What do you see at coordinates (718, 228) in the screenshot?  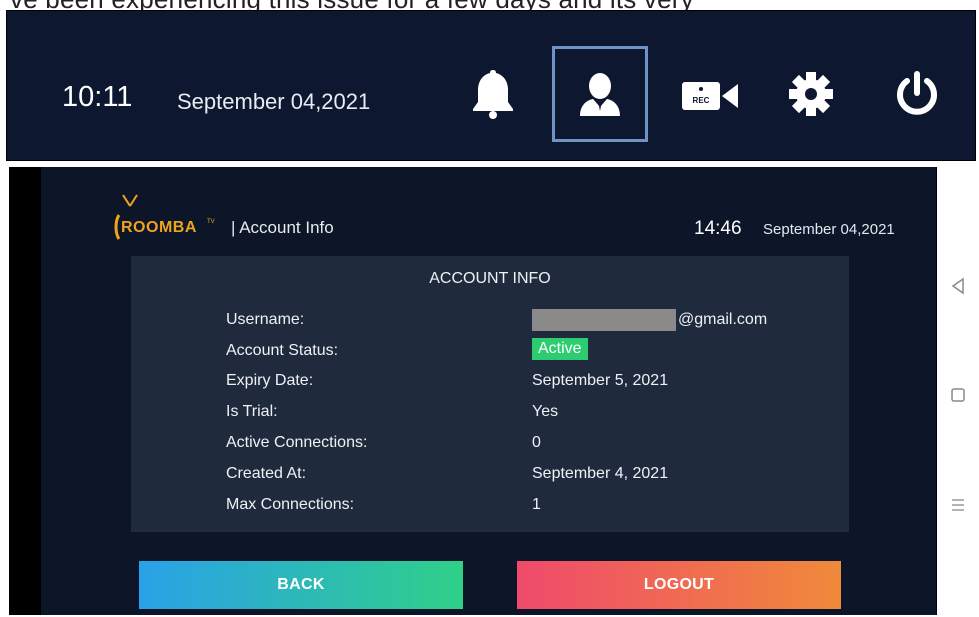 I see `screen-time: 14:46` at bounding box center [718, 228].